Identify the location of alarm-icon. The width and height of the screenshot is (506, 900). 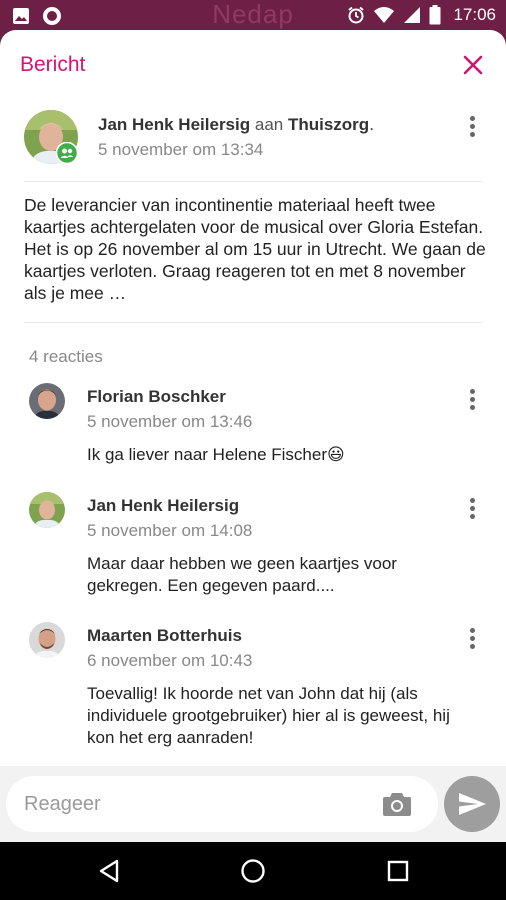
(356, 15).